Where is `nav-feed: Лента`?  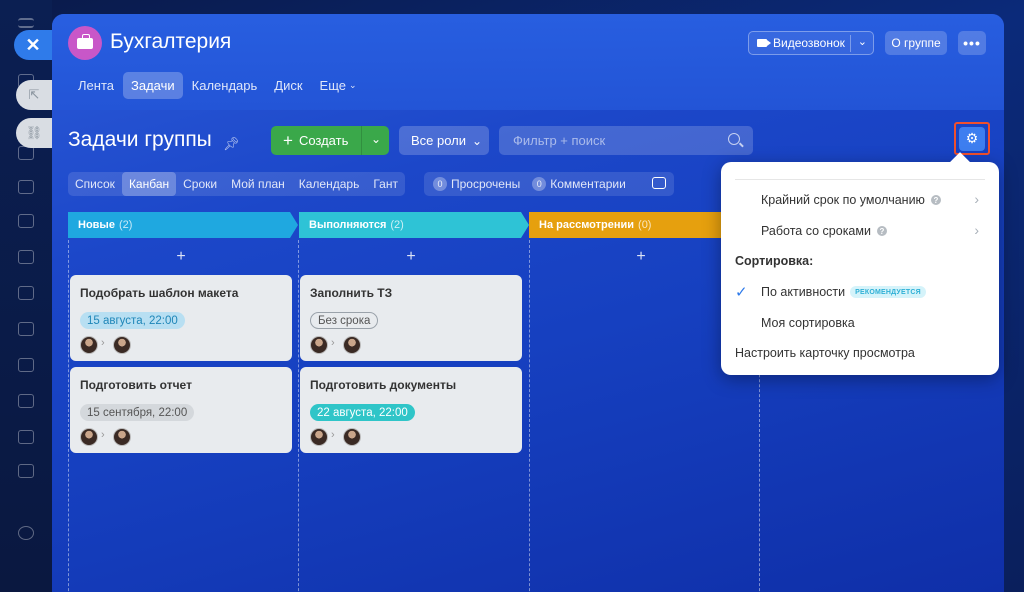
nav-feed: Лента is located at coordinates (96, 85).